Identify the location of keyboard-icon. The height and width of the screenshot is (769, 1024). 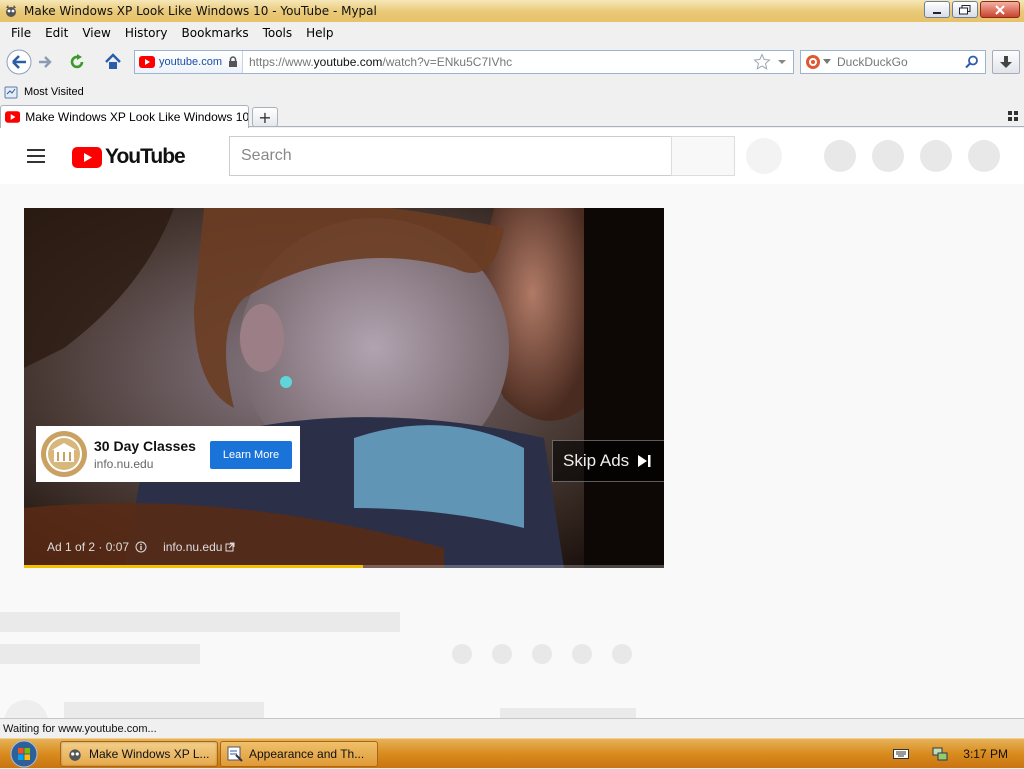
(901, 754).